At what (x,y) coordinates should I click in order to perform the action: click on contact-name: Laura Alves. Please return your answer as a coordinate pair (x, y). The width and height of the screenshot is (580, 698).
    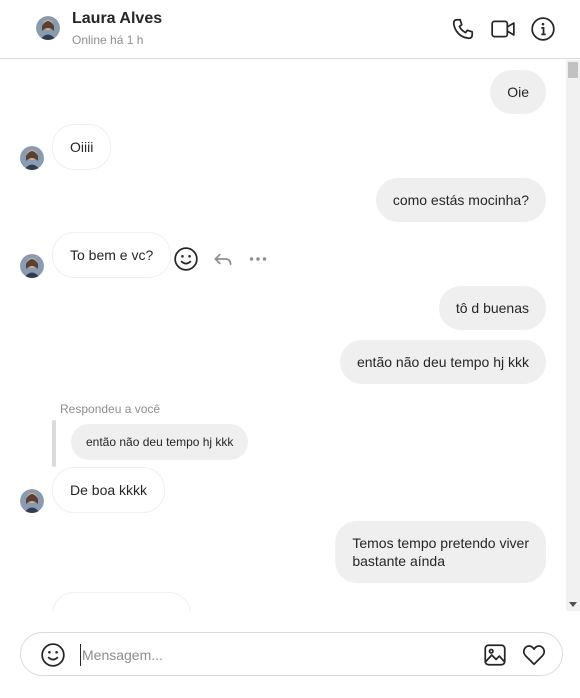
    Looking at the image, I should click on (117, 19).